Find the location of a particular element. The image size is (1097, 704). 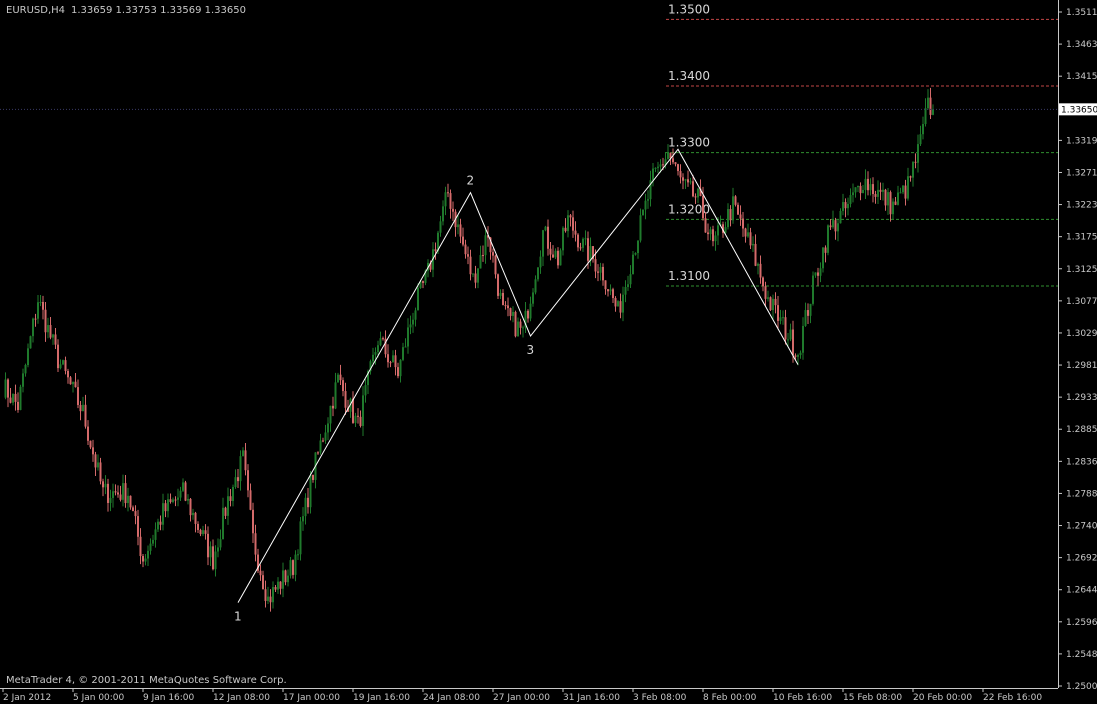

price-tick-label: 1.34630 is located at coordinates (1081, 45).